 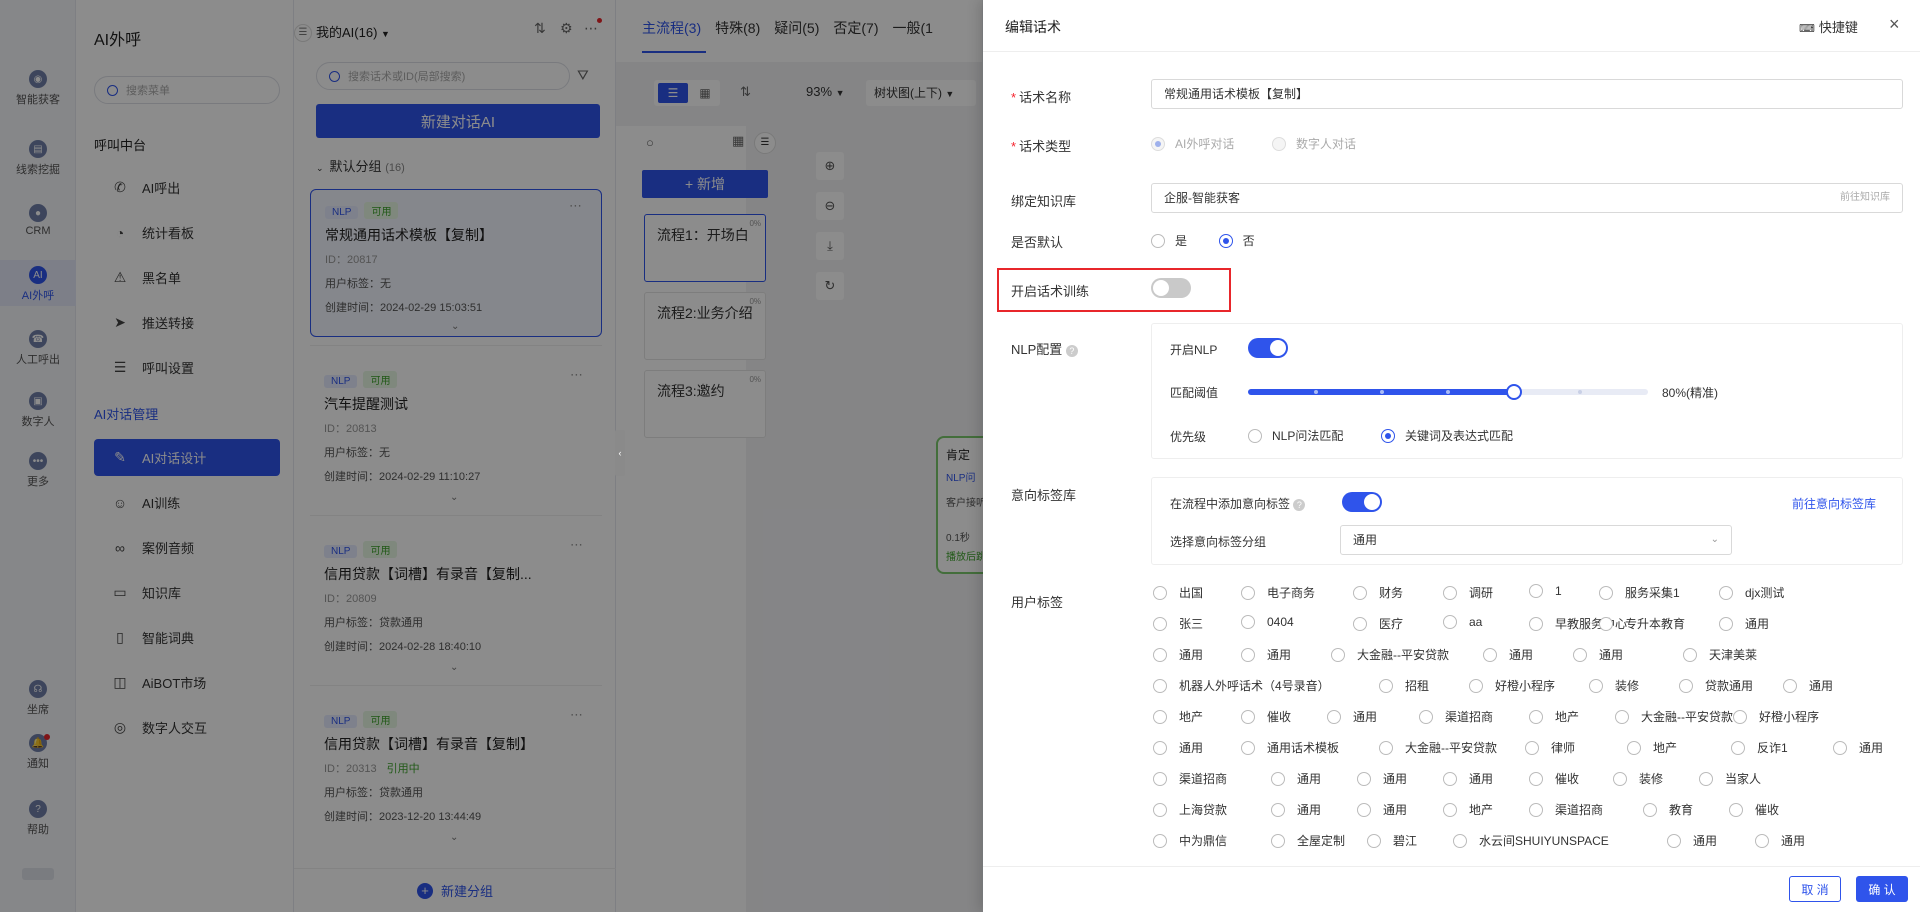 I want to click on default-no-radio: 否, so click(x=1236, y=240).